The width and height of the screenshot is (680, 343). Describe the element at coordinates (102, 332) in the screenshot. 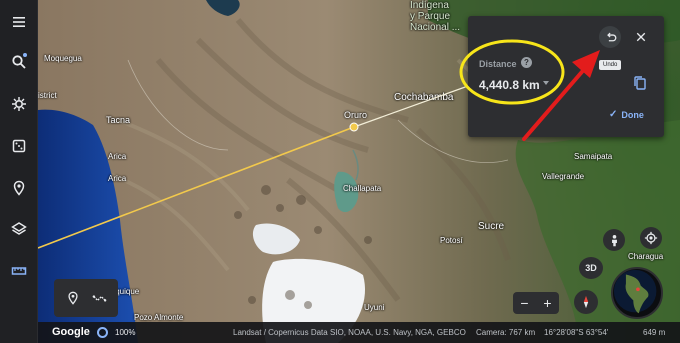

I see `zoom-ring-icon` at that location.